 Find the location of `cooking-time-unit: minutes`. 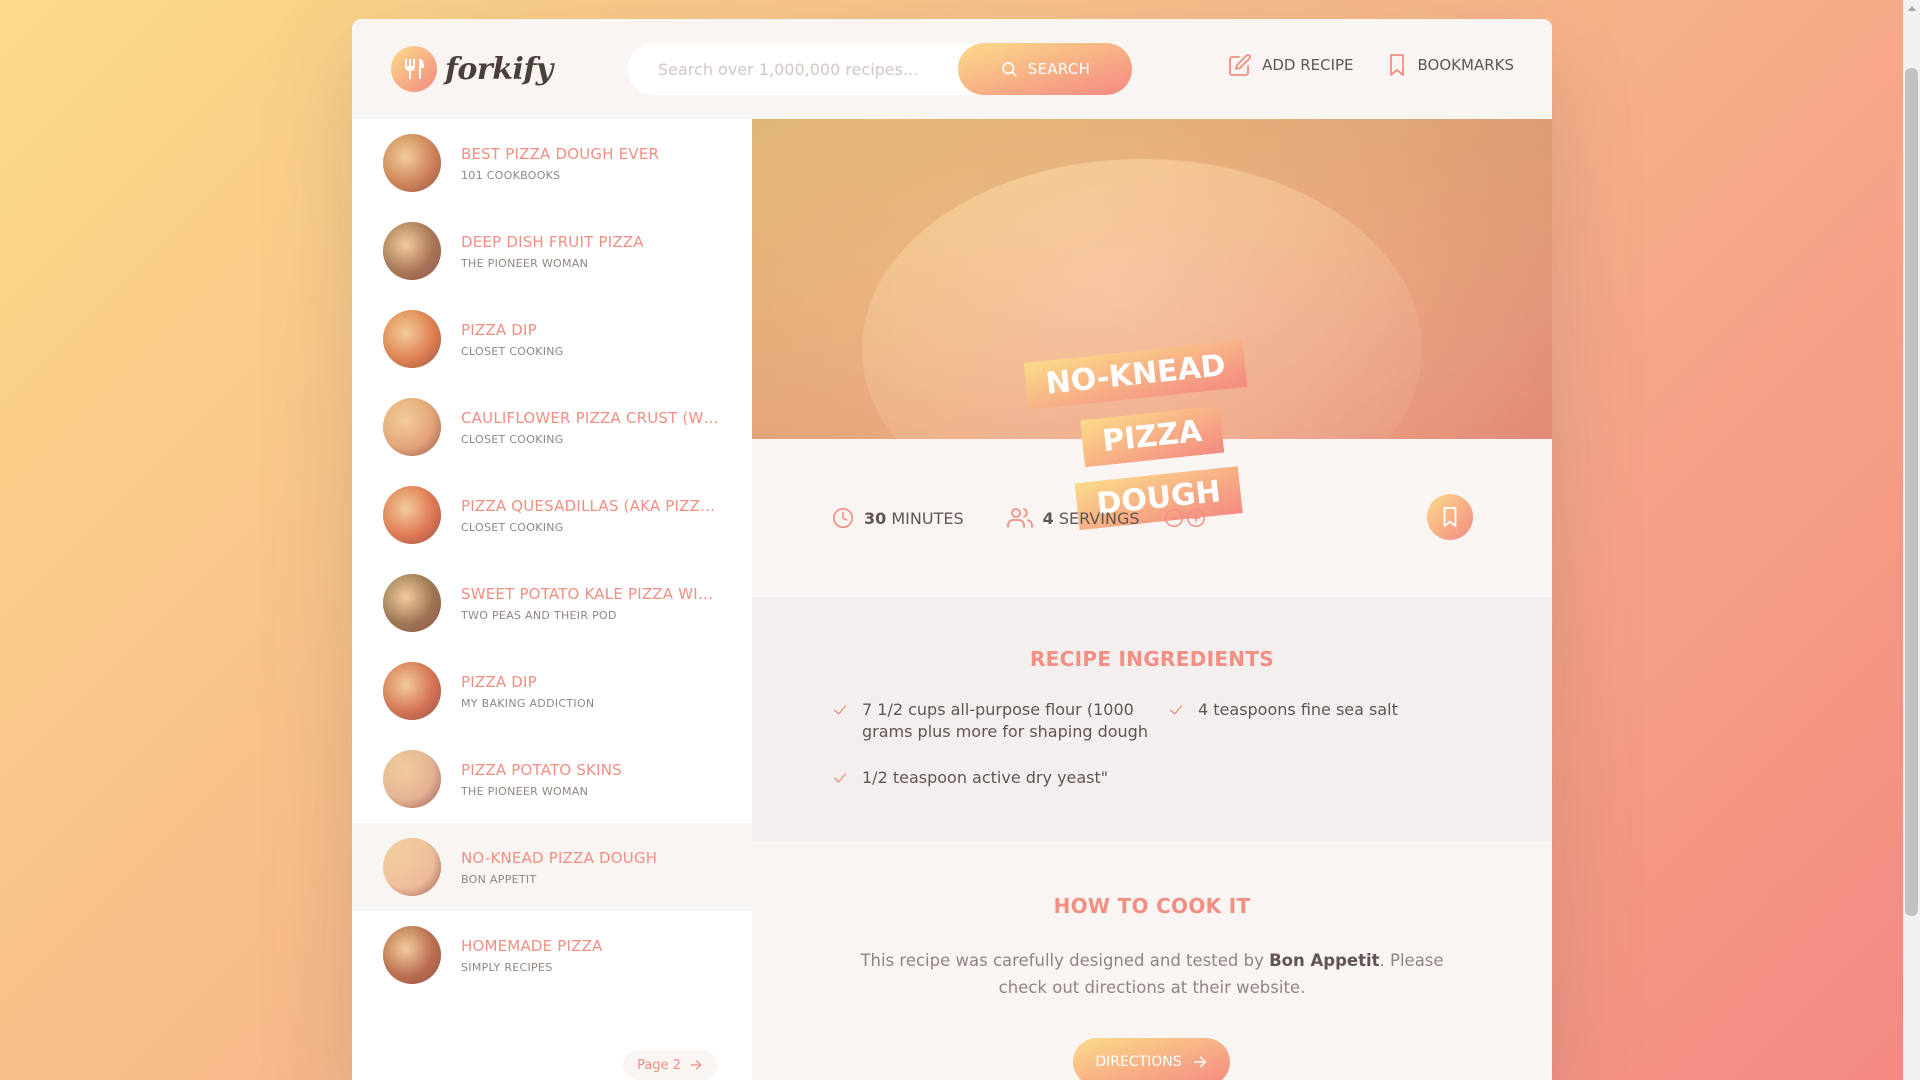

cooking-time-unit: minutes is located at coordinates (927, 518).